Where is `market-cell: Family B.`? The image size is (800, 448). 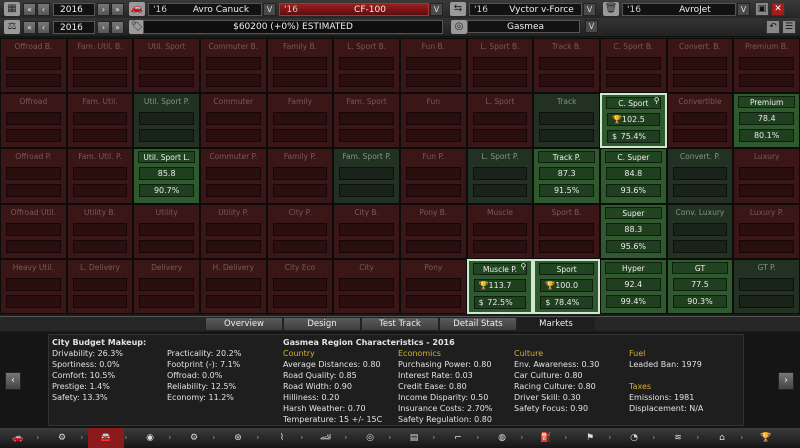
market-cell: Family B. is located at coordinates (300, 66).